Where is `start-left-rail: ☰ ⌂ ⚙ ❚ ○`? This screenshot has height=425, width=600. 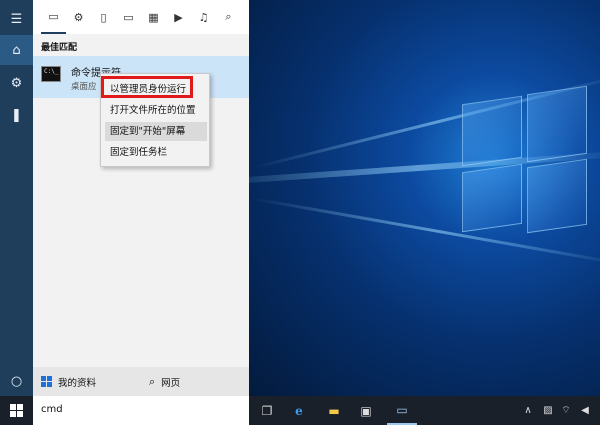
start-left-rail: ☰ ⌂ ⚙ ❚ ○ is located at coordinates (16, 198).